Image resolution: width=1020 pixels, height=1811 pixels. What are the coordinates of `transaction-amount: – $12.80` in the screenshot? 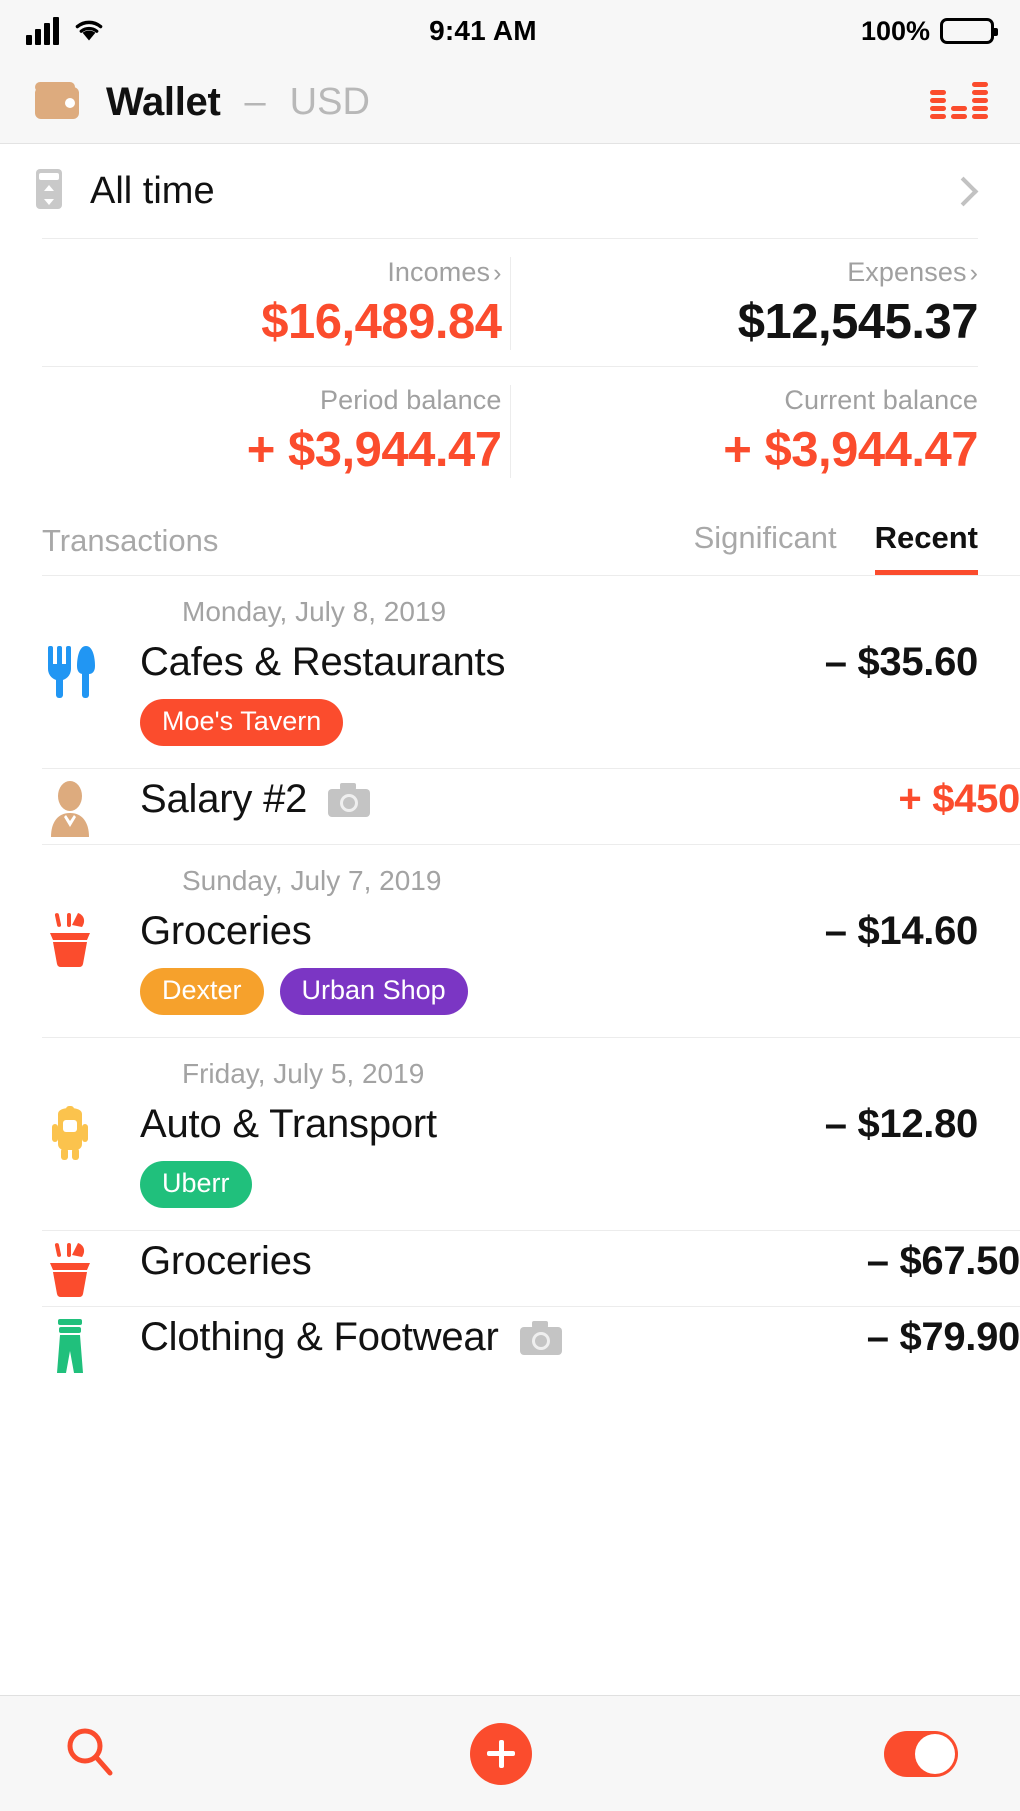 It's located at (901, 1124).